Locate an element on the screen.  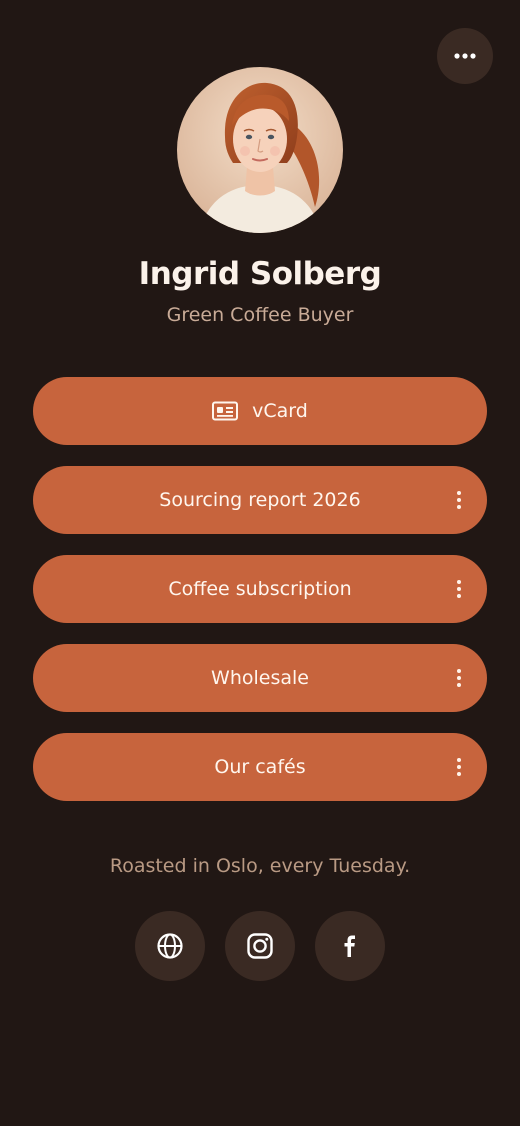
instagram-button is located at coordinates (260, 946).